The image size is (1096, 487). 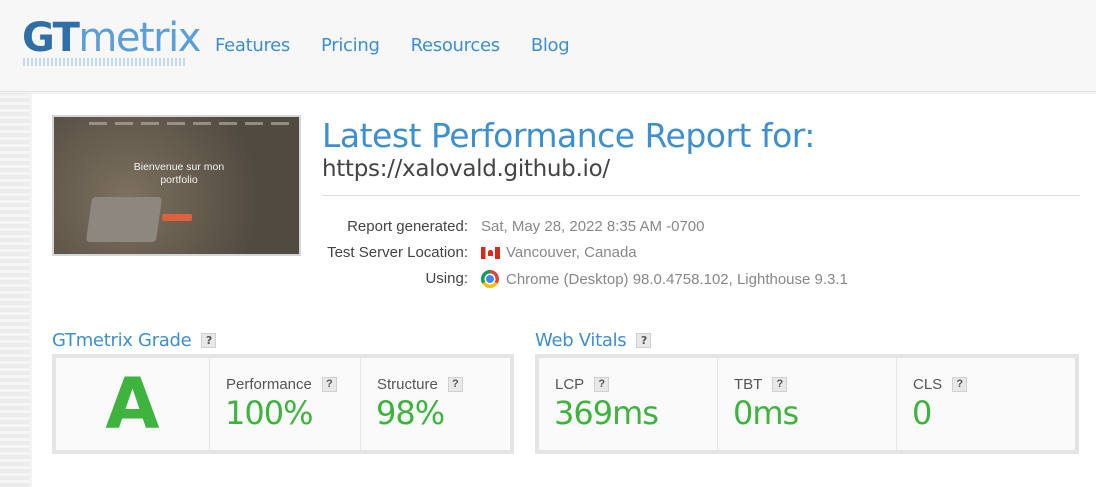 What do you see at coordinates (350, 45) in the screenshot?
I see `nav-pricing: Pricing` at bounding box center [350, 45].